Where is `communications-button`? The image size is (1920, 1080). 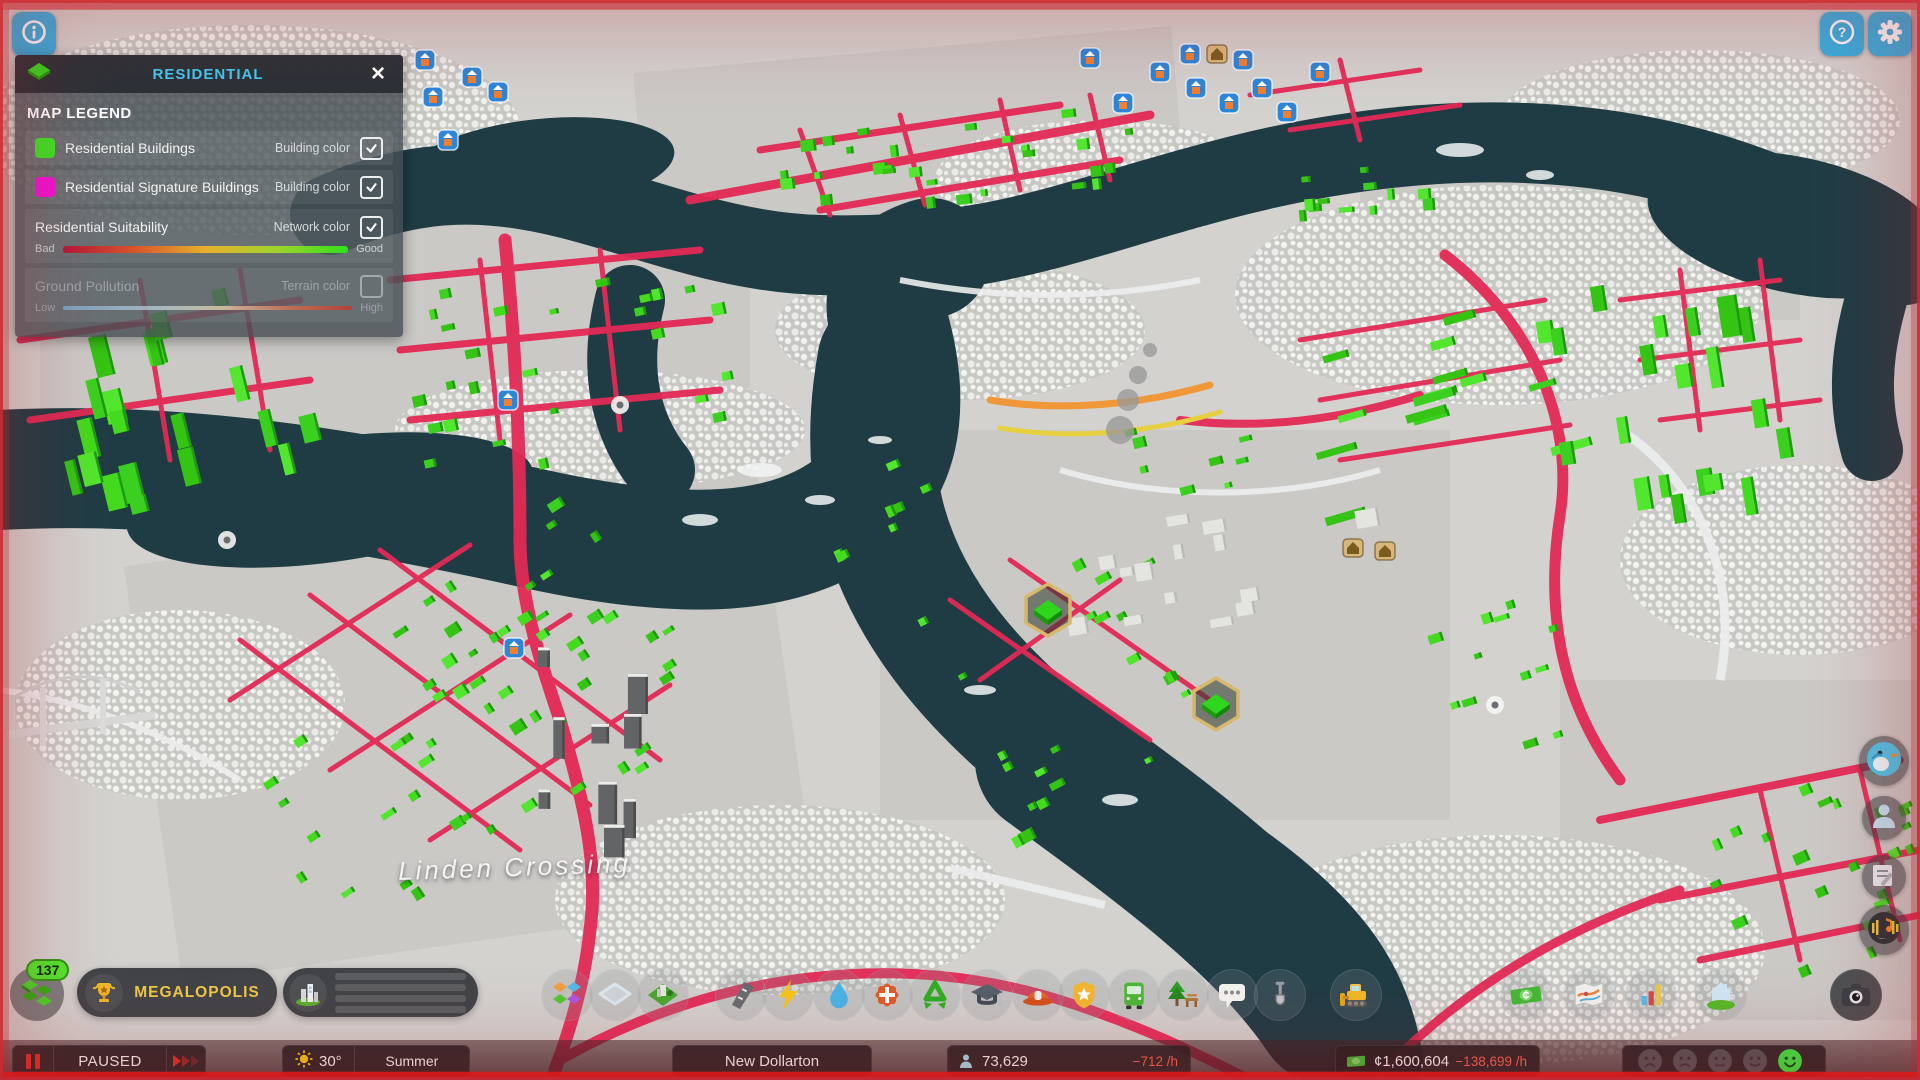
communications-button is located at coordinates (1232, 995).